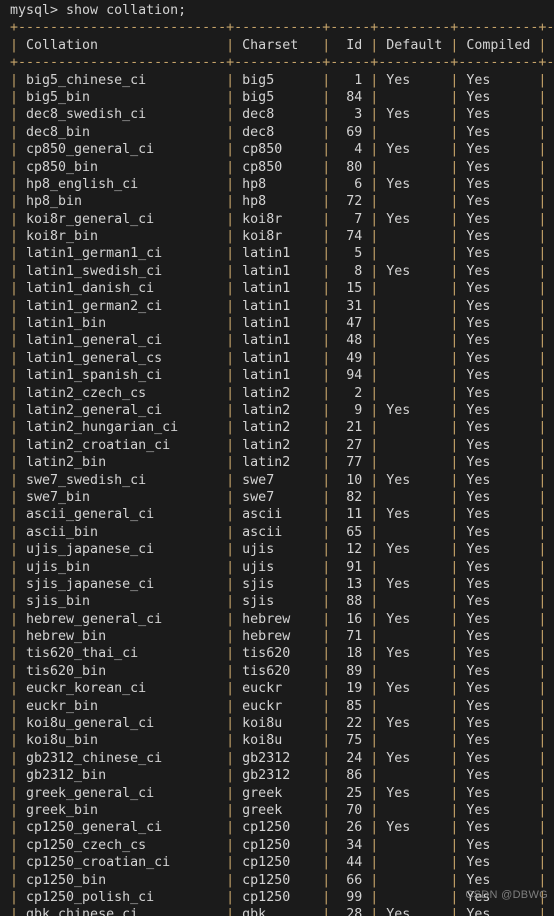 The width and height of the screenshot is (554, 916). What do you see at coordinates (126, 689) in the screenshot?
I see `table-cell: euckr_korean_ci` at bounding box center [126, 689].